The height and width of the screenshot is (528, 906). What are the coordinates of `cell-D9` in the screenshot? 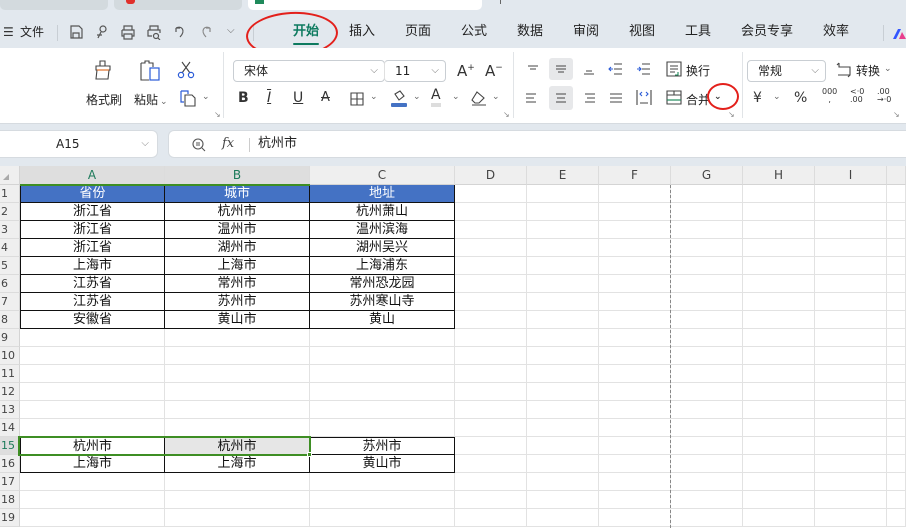 It's located at (491, 338).